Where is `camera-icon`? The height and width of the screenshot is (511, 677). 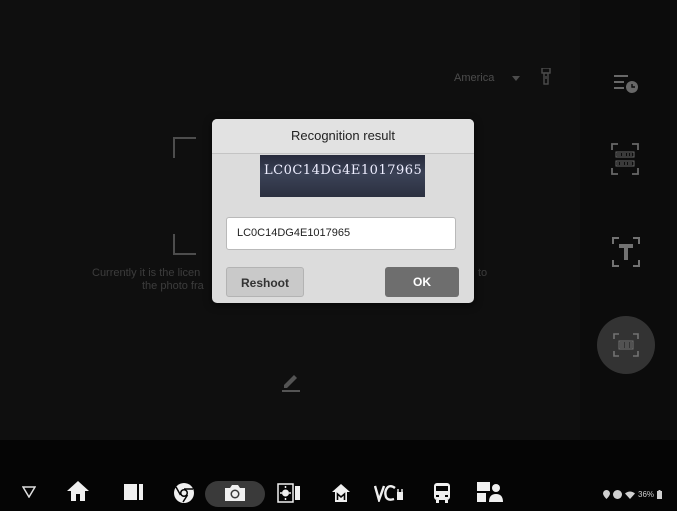
camera-icon is located at coordinates (235, 493).